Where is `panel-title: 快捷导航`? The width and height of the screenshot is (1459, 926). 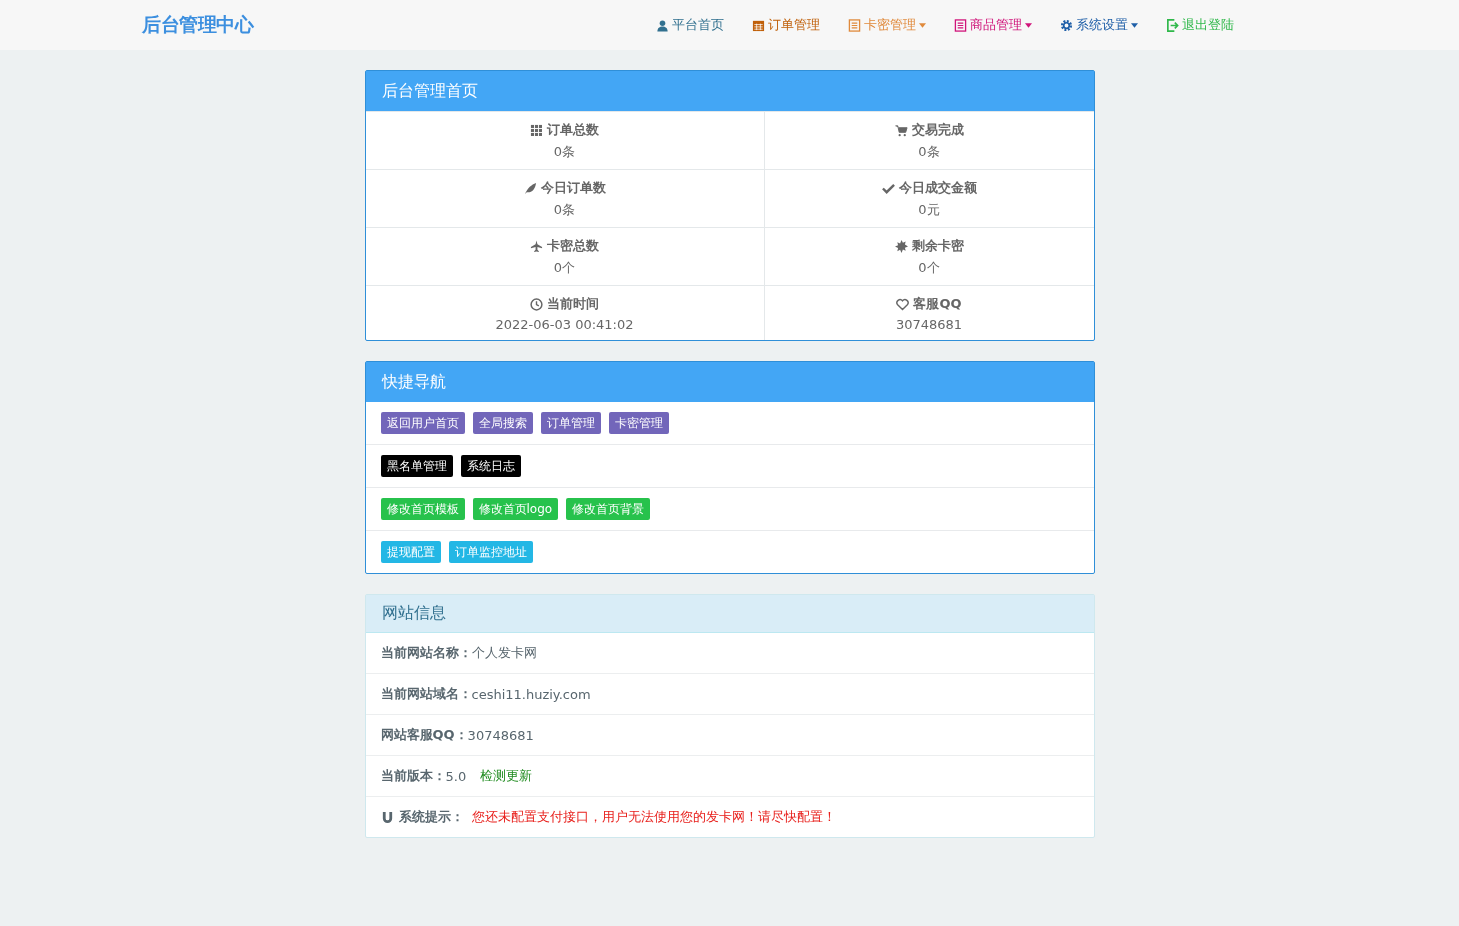
panel-title: 快捷导航 is located at coordinates (729, 382).